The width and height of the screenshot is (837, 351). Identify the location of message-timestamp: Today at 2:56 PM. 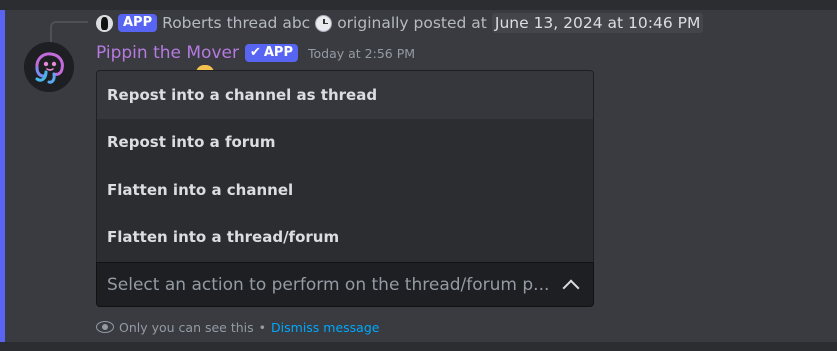
(361, 53).